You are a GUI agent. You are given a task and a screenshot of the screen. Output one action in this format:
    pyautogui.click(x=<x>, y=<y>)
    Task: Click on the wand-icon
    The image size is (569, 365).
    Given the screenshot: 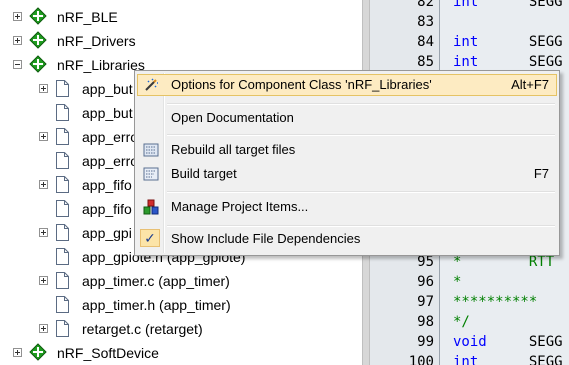 What is the action you would take?
    pyautogui.click(x=151, y=84)
    